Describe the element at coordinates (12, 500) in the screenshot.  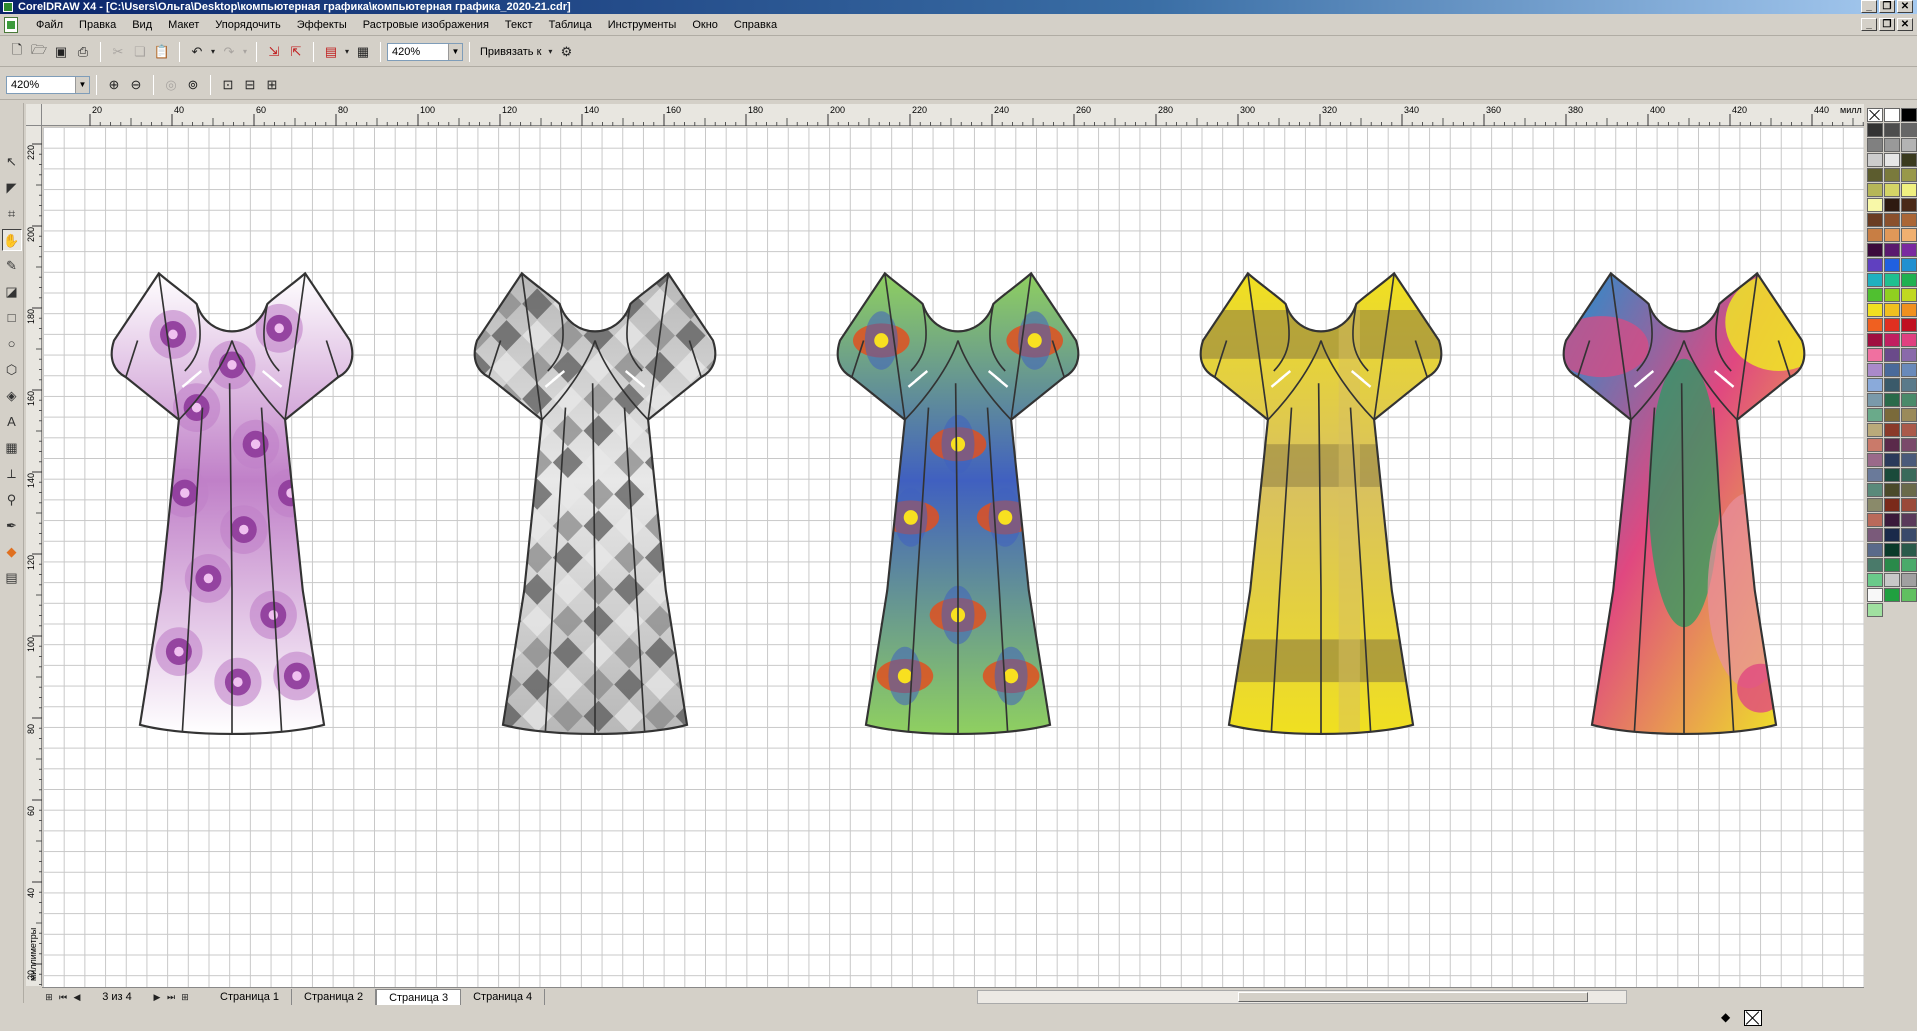
I see `eyedropper-tool-icon: ⚲` at that location.